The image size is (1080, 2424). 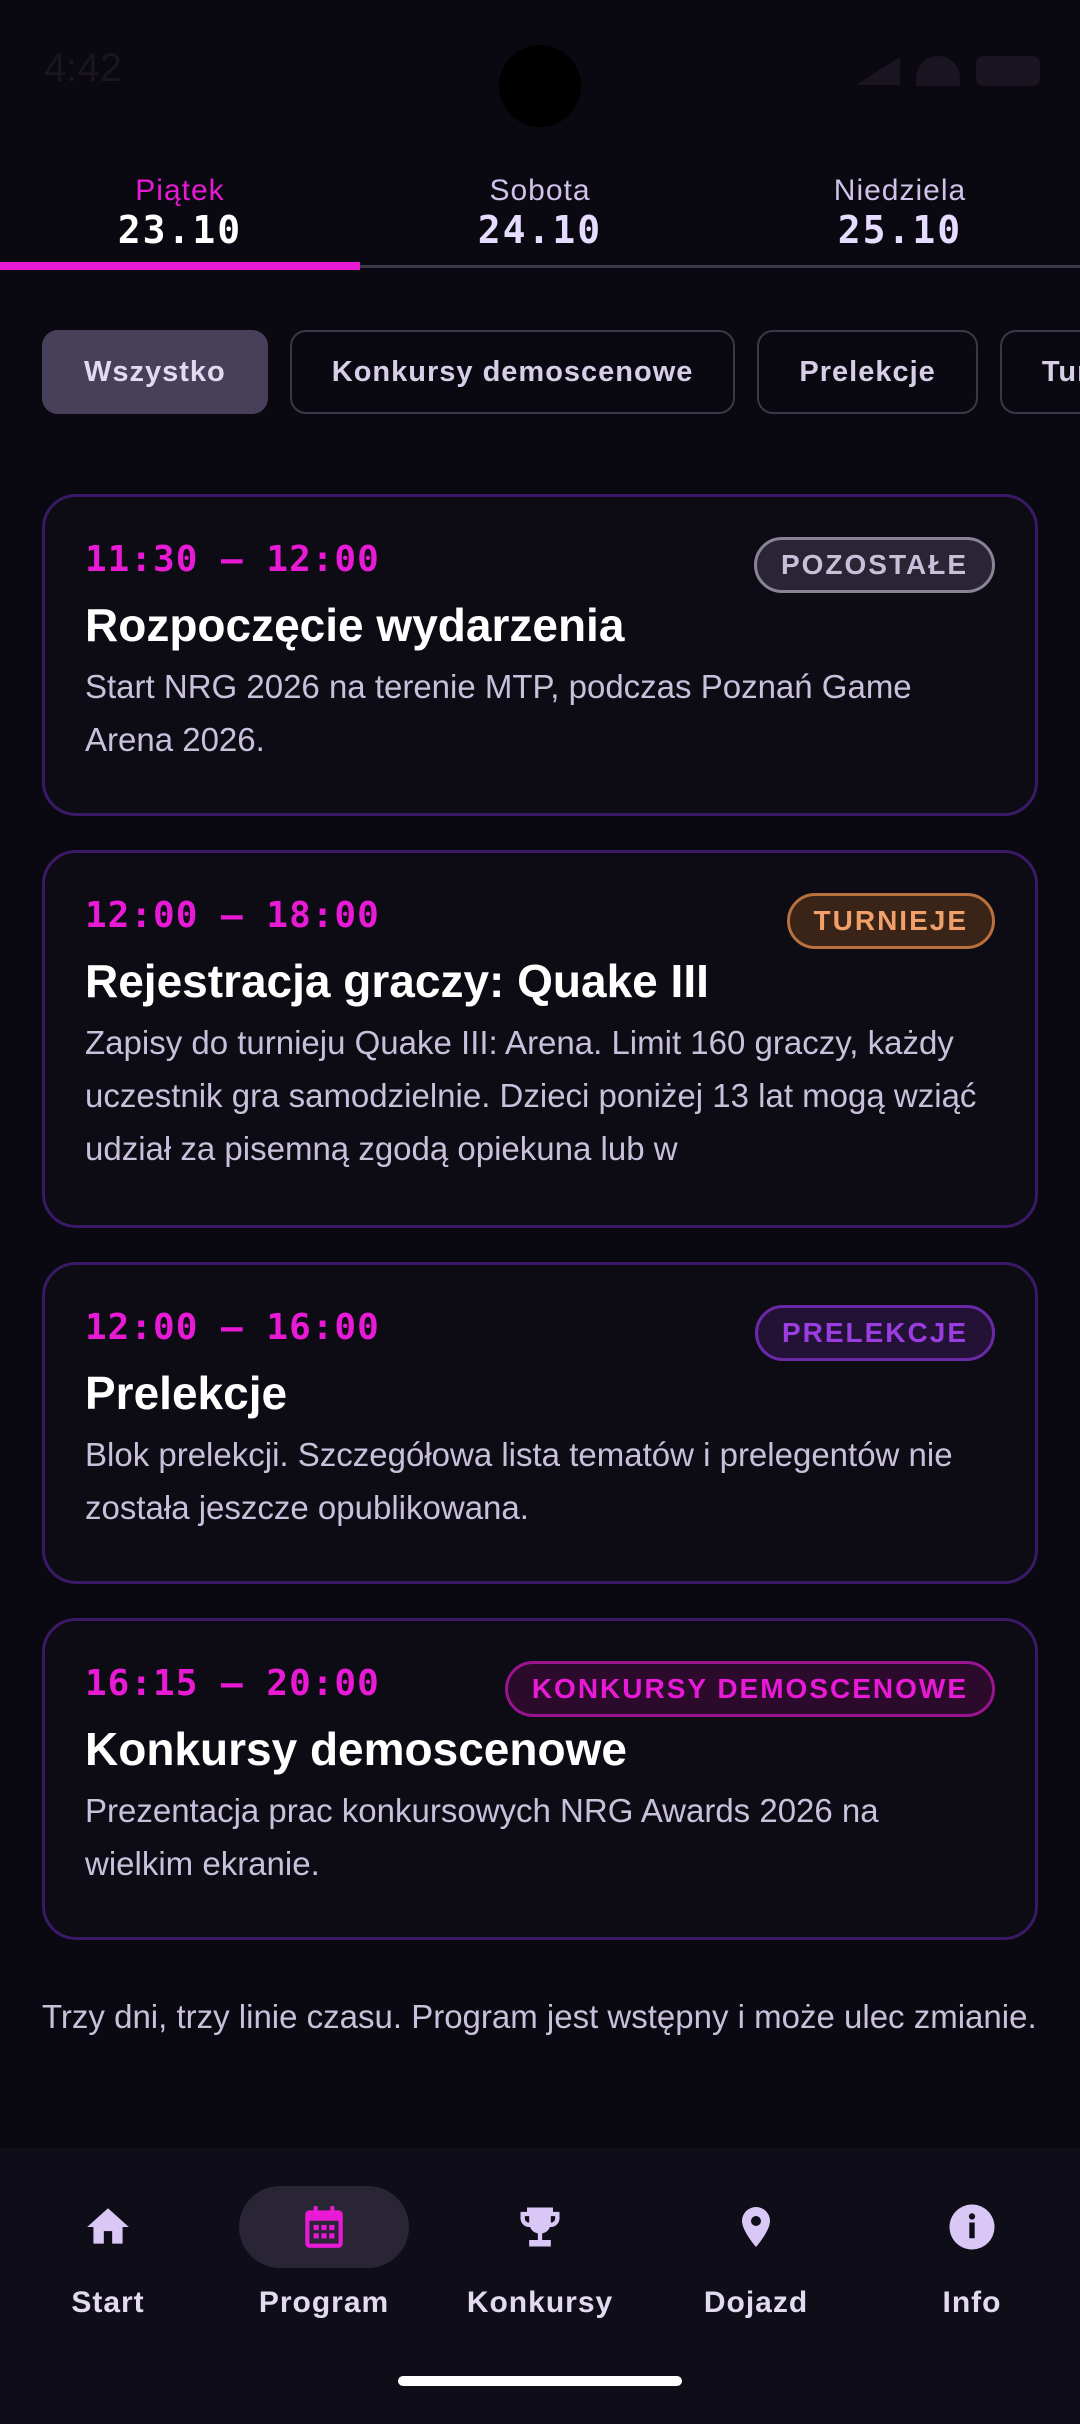 I want to click on nav-item-dojazd: Dojazd, so click(x=756, y=2267).